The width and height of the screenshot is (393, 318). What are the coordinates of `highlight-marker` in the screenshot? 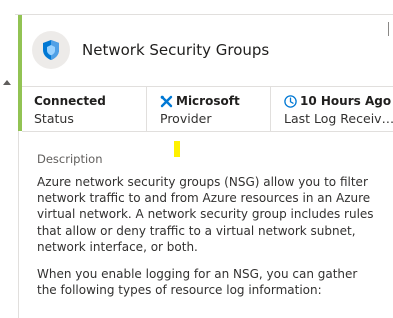 It's located at (177, 149).